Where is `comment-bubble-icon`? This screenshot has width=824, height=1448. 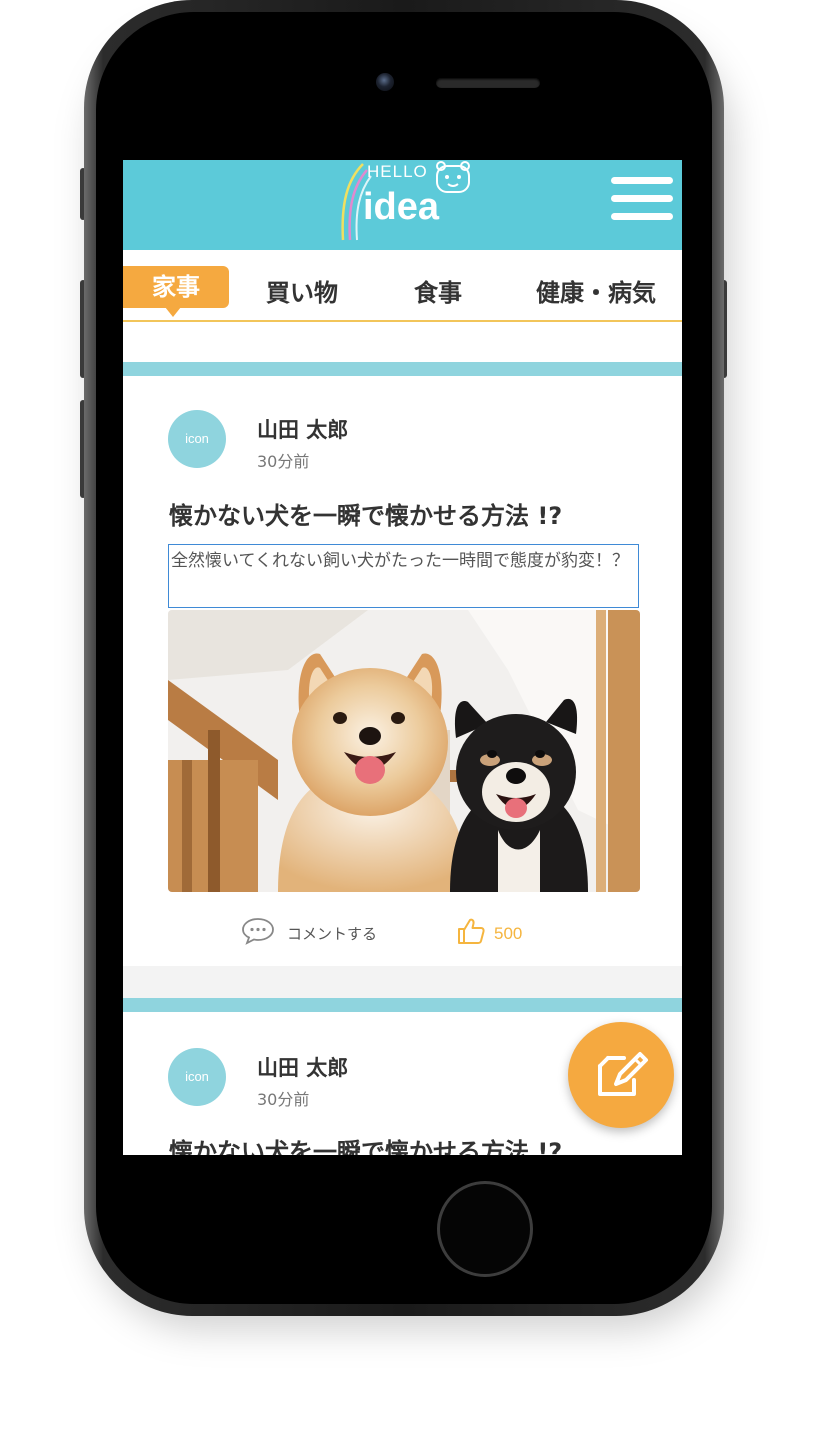
comment-bubble-icon is located at coordinates (258, 931).